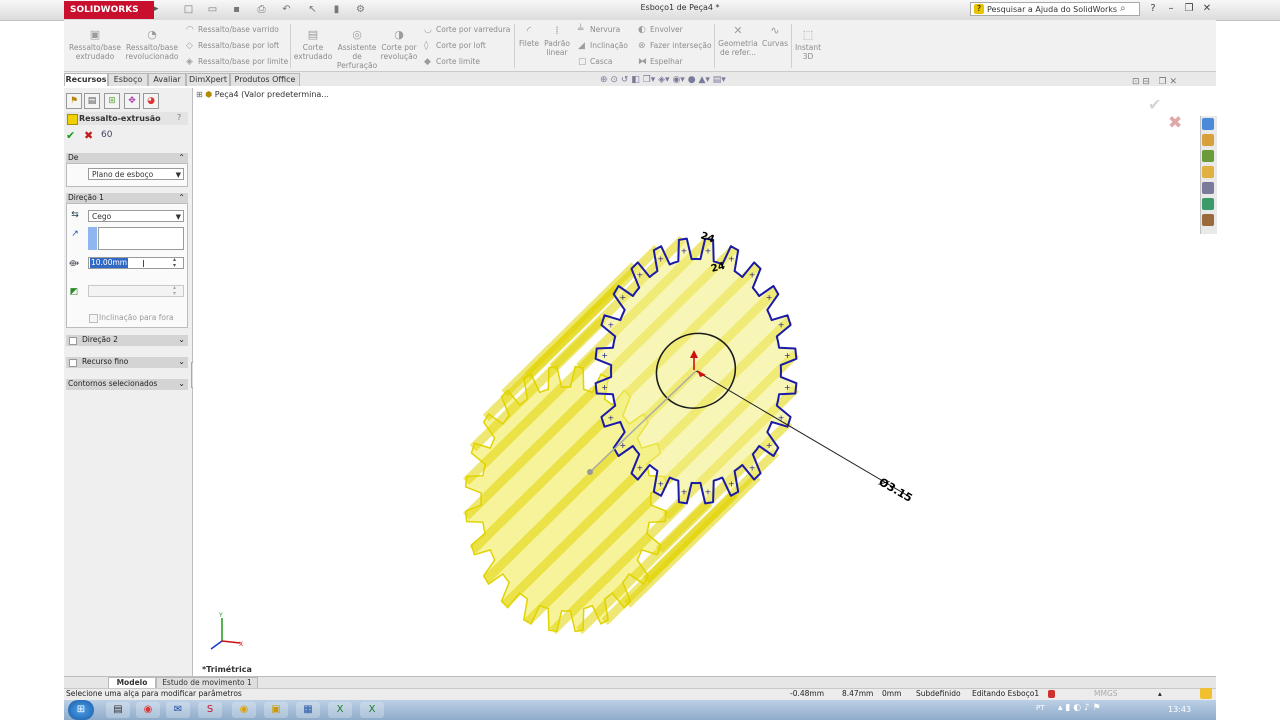  Describe the element at coordinates (136, 216) in the screenshot. I see `end-condition-select: Cego ▼` at that location.